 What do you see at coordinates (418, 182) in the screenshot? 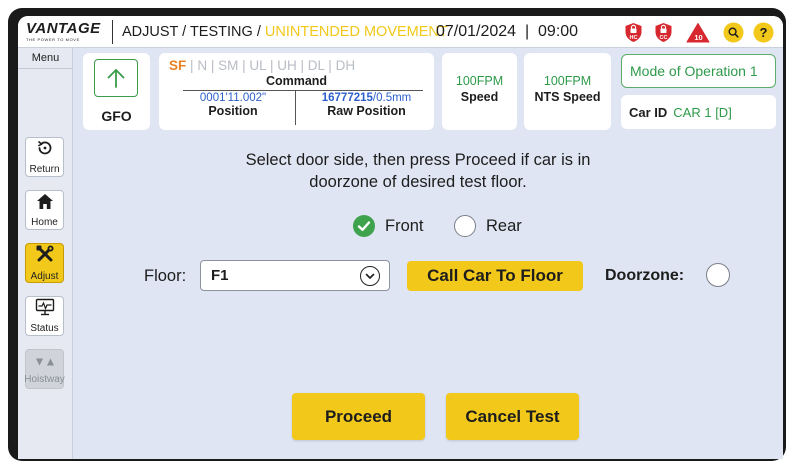
I see `instruction-line-2: doorzone of desired test floor.` at bounding box center [418, 182].